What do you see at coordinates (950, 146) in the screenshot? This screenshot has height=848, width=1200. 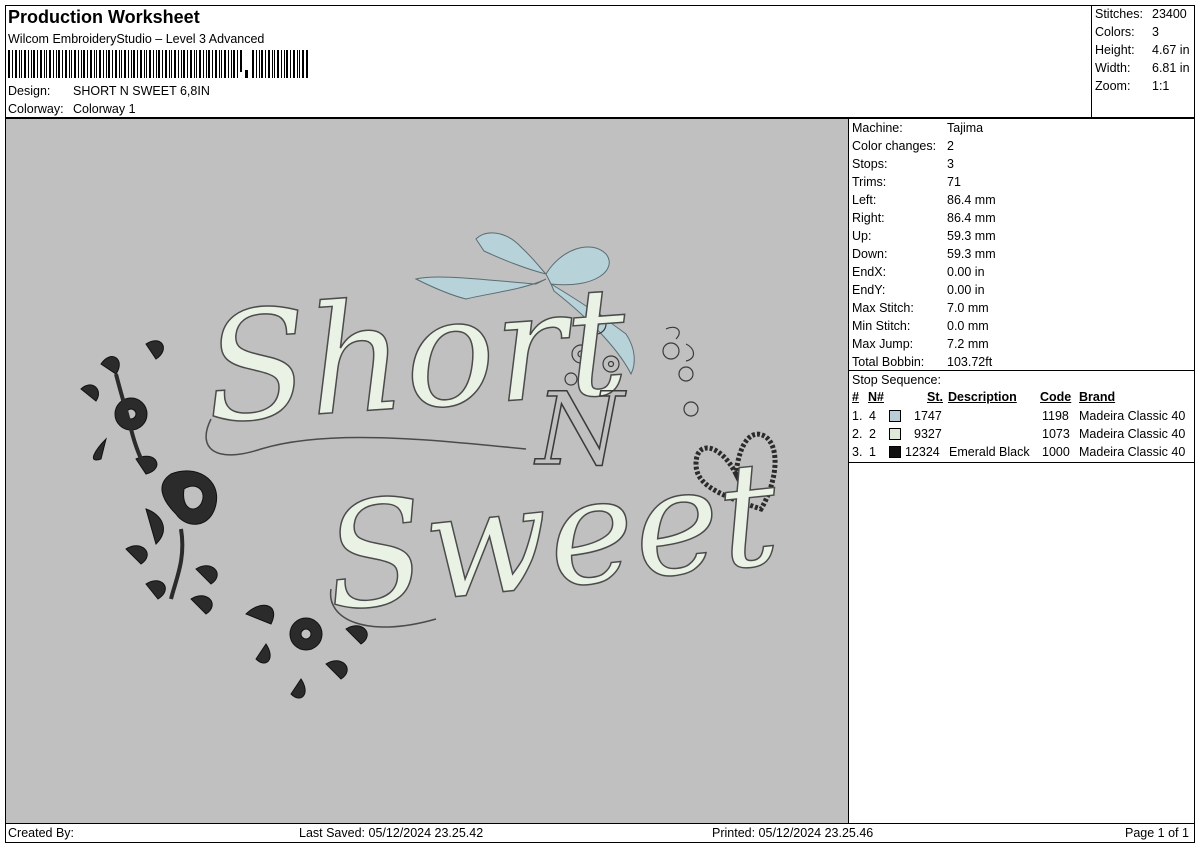 I see `stat-value-color-changes: 2` at bounding box center [950, 146].